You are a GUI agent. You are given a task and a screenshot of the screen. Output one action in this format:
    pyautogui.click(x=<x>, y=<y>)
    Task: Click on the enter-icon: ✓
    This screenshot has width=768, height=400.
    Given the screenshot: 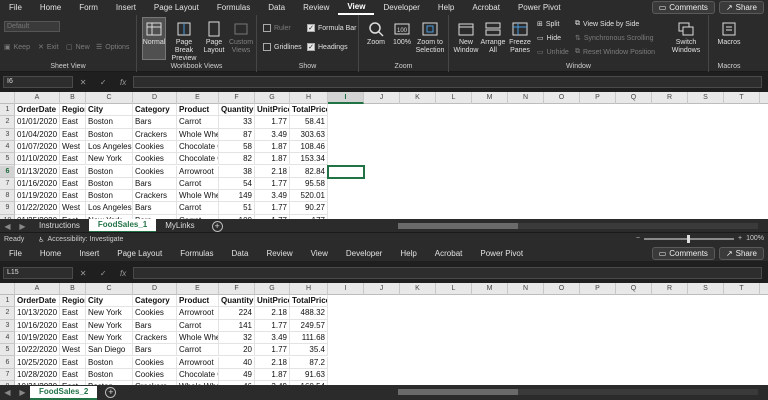 What is the action you would take?
    pyautogui.click(x=103, y=82)
    